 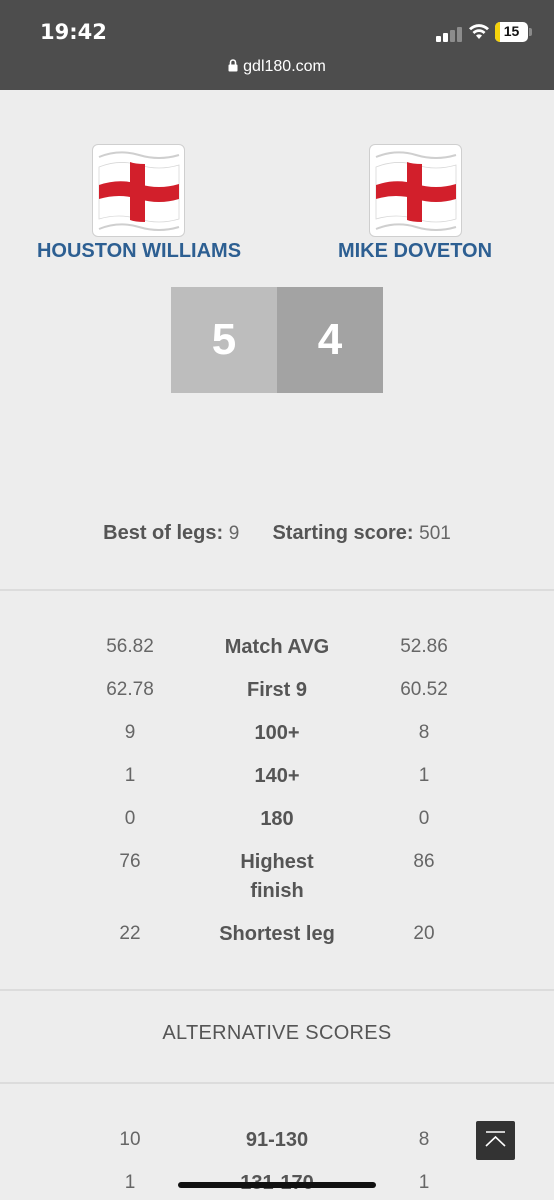 What do you see at coordinates (277, 819) in the screenshot?
I see `stat-label: 180` at bounding box center [277, 819].